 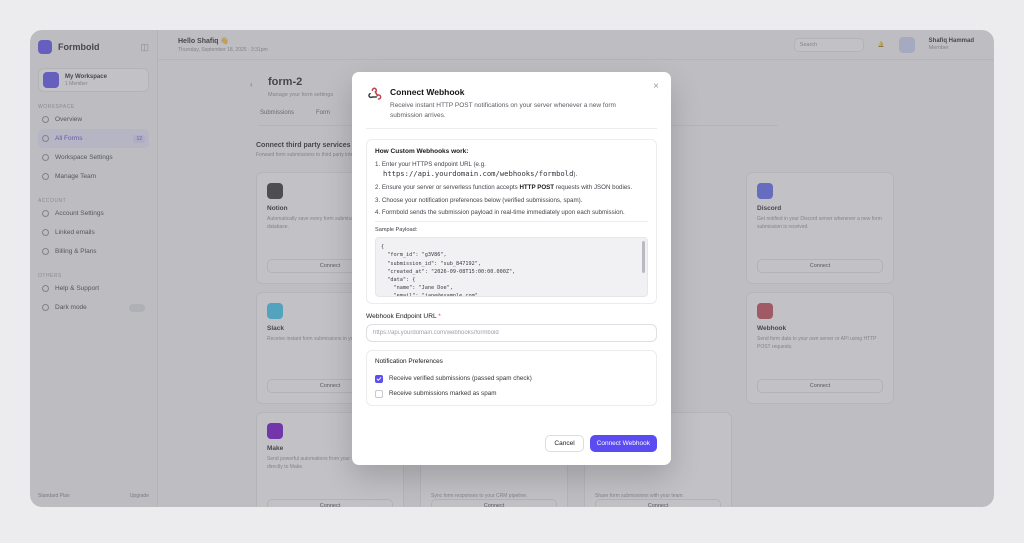 I want to click on verified-checkbox, so click(x=379, y=378).